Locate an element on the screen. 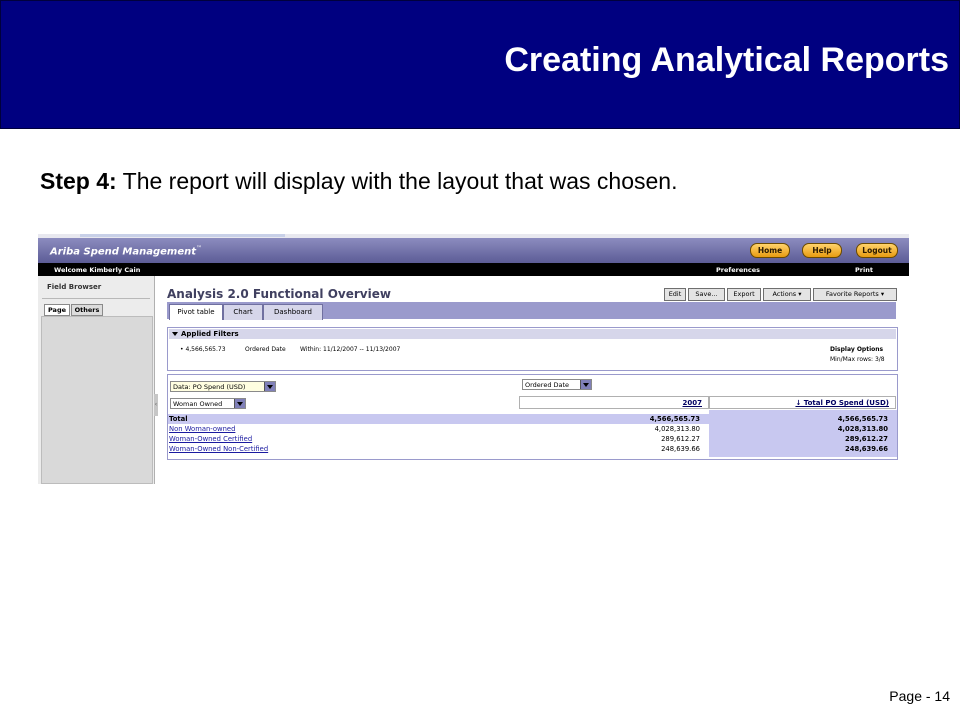 The width and height of the screenshot is (960, 720). tab-chart: Chart is located at coordinates (243, 312).